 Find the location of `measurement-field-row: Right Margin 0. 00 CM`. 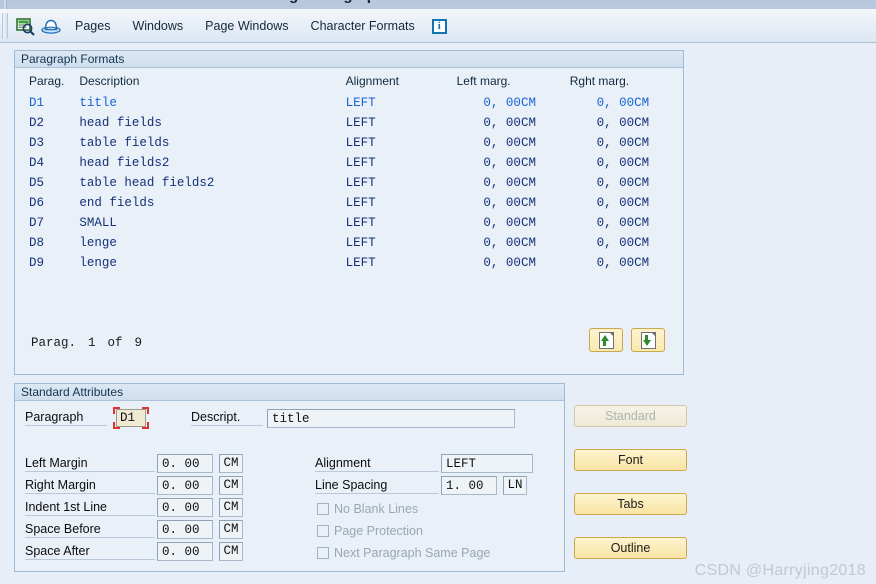

measurement-field-row: Right Margin 0. 00 CM is located at coordinates (134, 485).